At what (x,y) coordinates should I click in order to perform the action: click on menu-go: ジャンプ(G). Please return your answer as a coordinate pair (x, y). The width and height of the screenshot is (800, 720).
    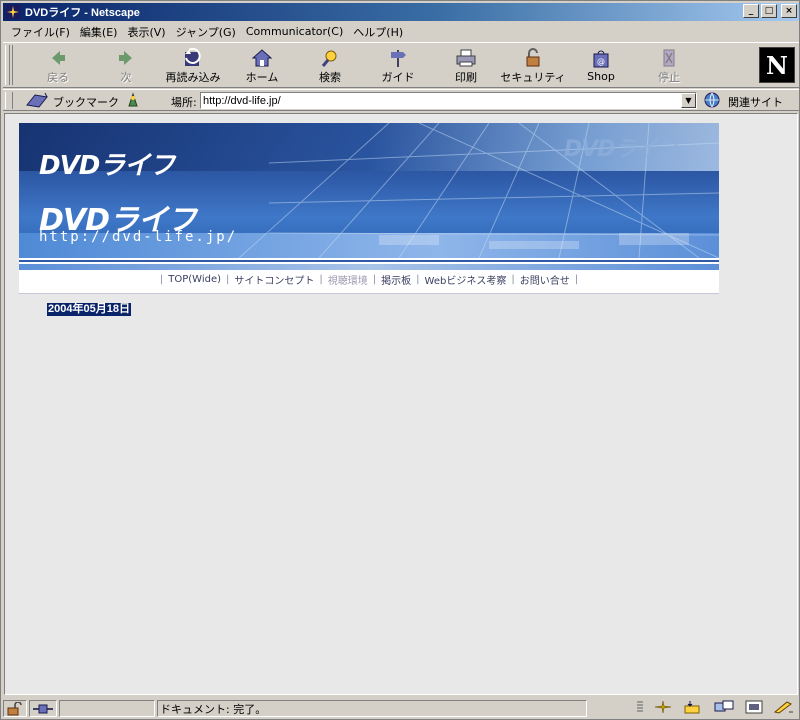
    Looking at the image, I should click on (207, 32).